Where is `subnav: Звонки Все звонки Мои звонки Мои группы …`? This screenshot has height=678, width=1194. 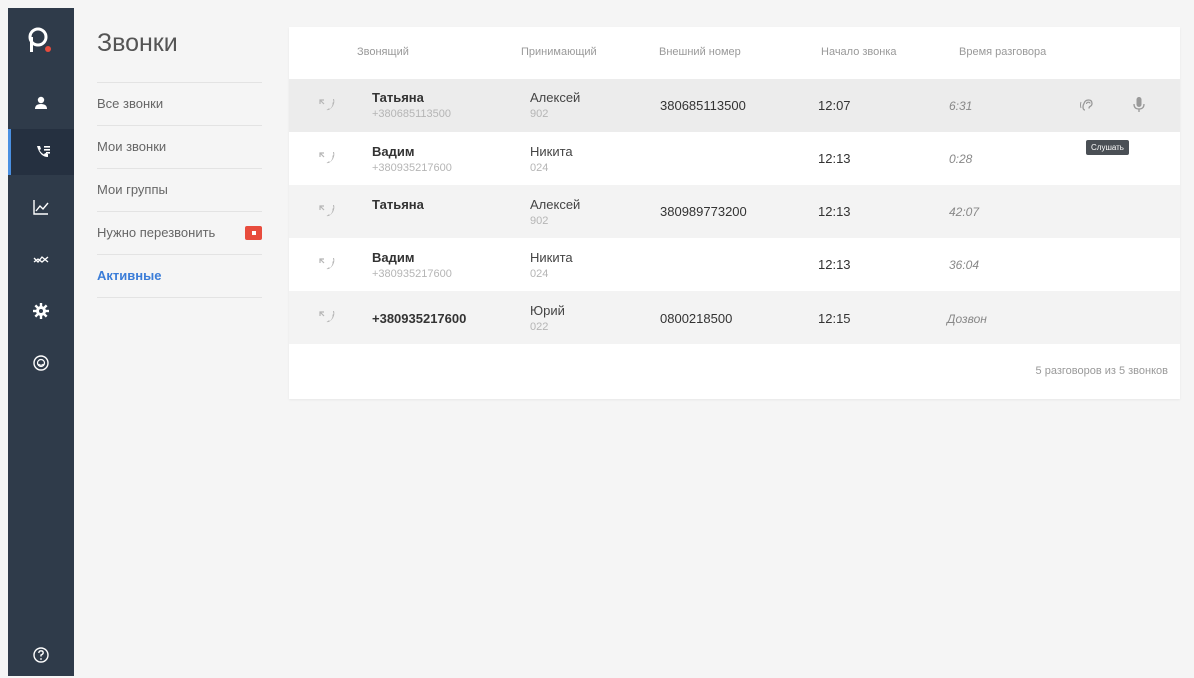 subnav: Звонки Все звонки Мои звонки Мои группы … is located at coordinates (179, 159).